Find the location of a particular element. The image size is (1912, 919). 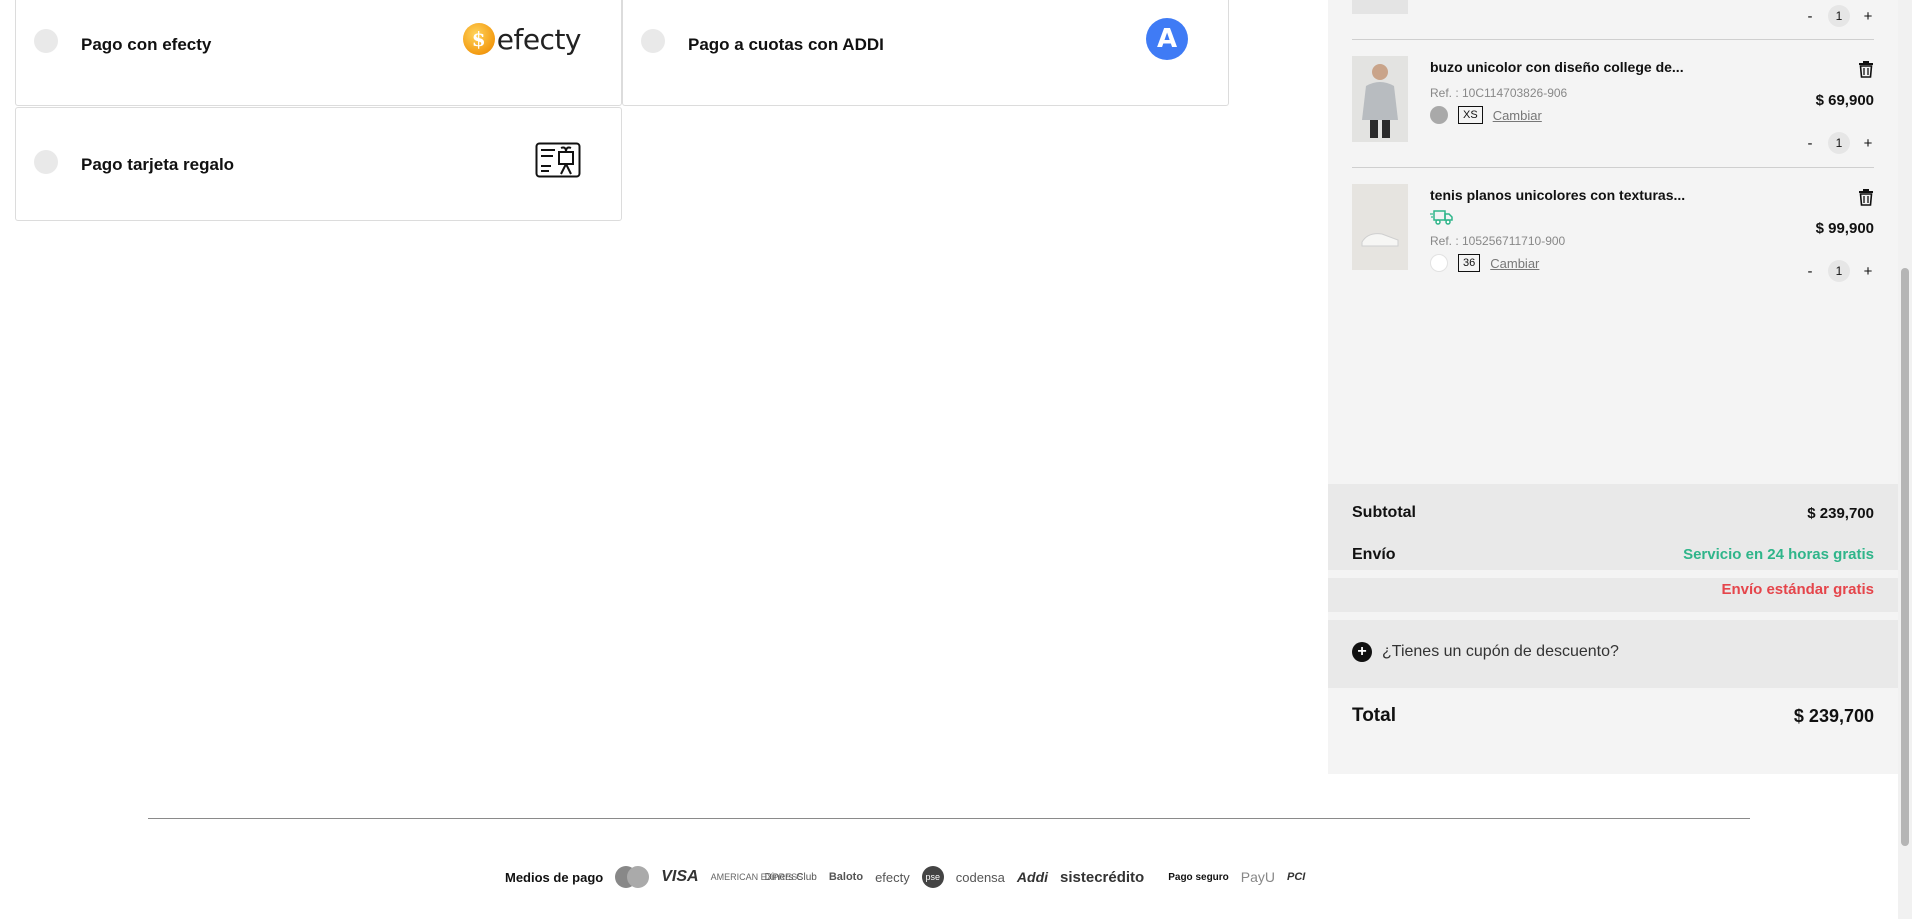

gift-card-radio is located at coordinates (46, 162).